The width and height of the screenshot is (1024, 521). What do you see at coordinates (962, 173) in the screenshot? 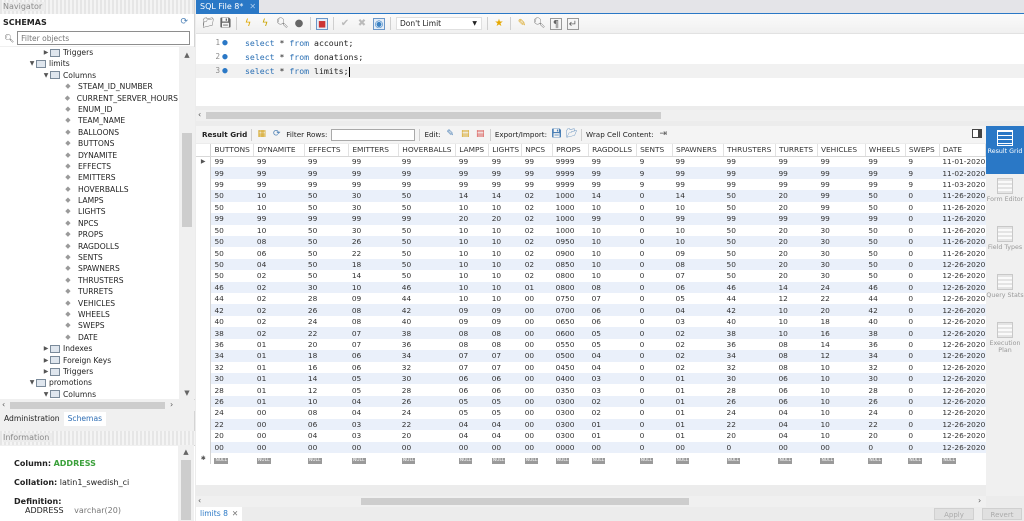
I see `table-cell: 11-02-2020` at bounding box center [962, 173].